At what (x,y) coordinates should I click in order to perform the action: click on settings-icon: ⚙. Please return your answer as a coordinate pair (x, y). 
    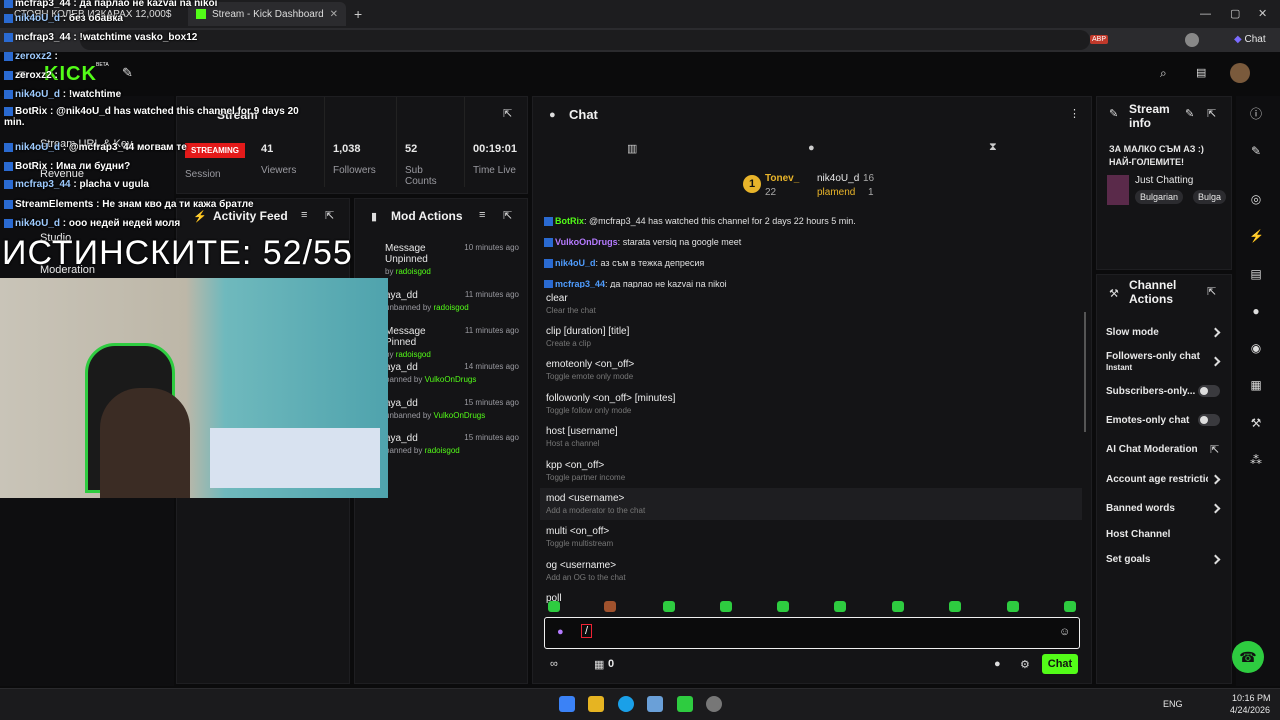
    Looking at the image, I should click on (1025, 664).